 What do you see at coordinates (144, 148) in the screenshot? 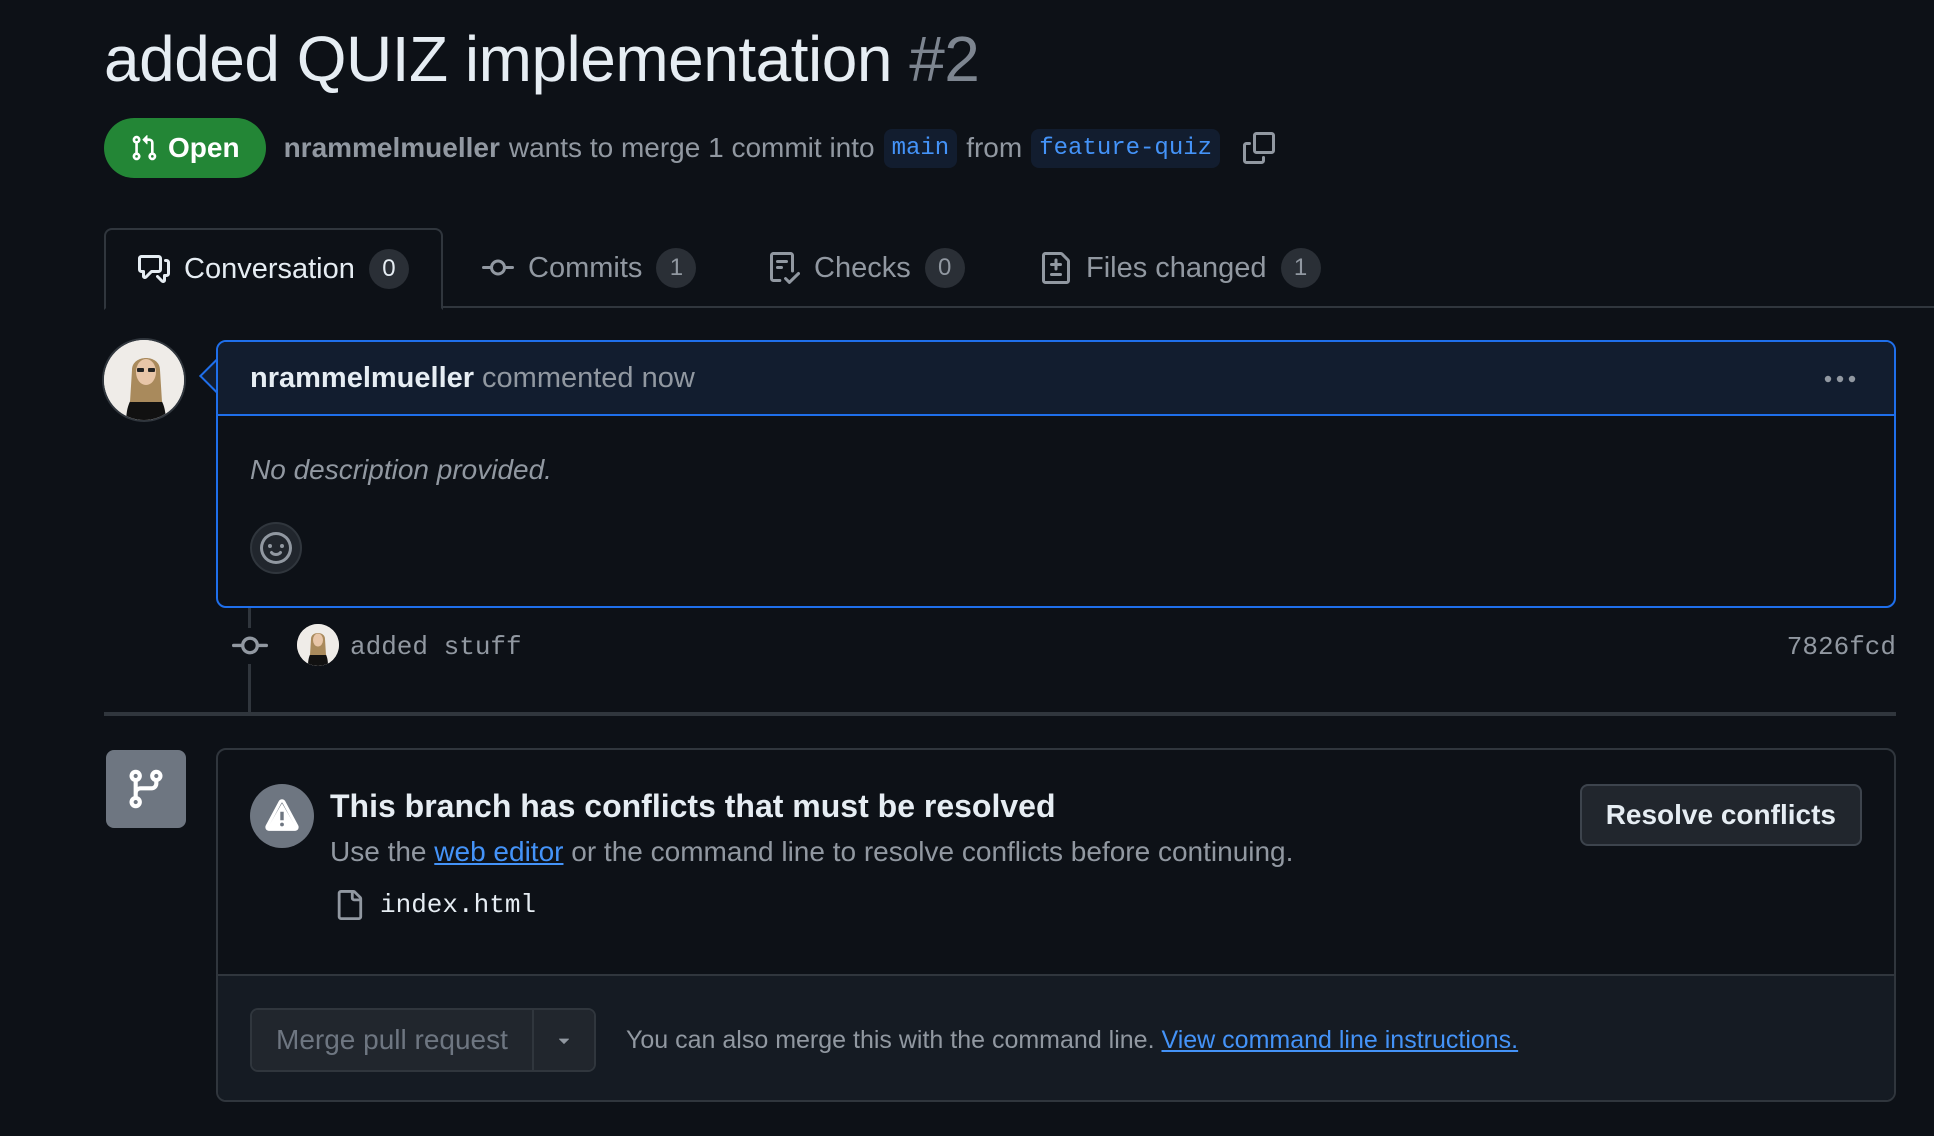
I see `git-pull-request-icon` at bounding box center [144, 148].